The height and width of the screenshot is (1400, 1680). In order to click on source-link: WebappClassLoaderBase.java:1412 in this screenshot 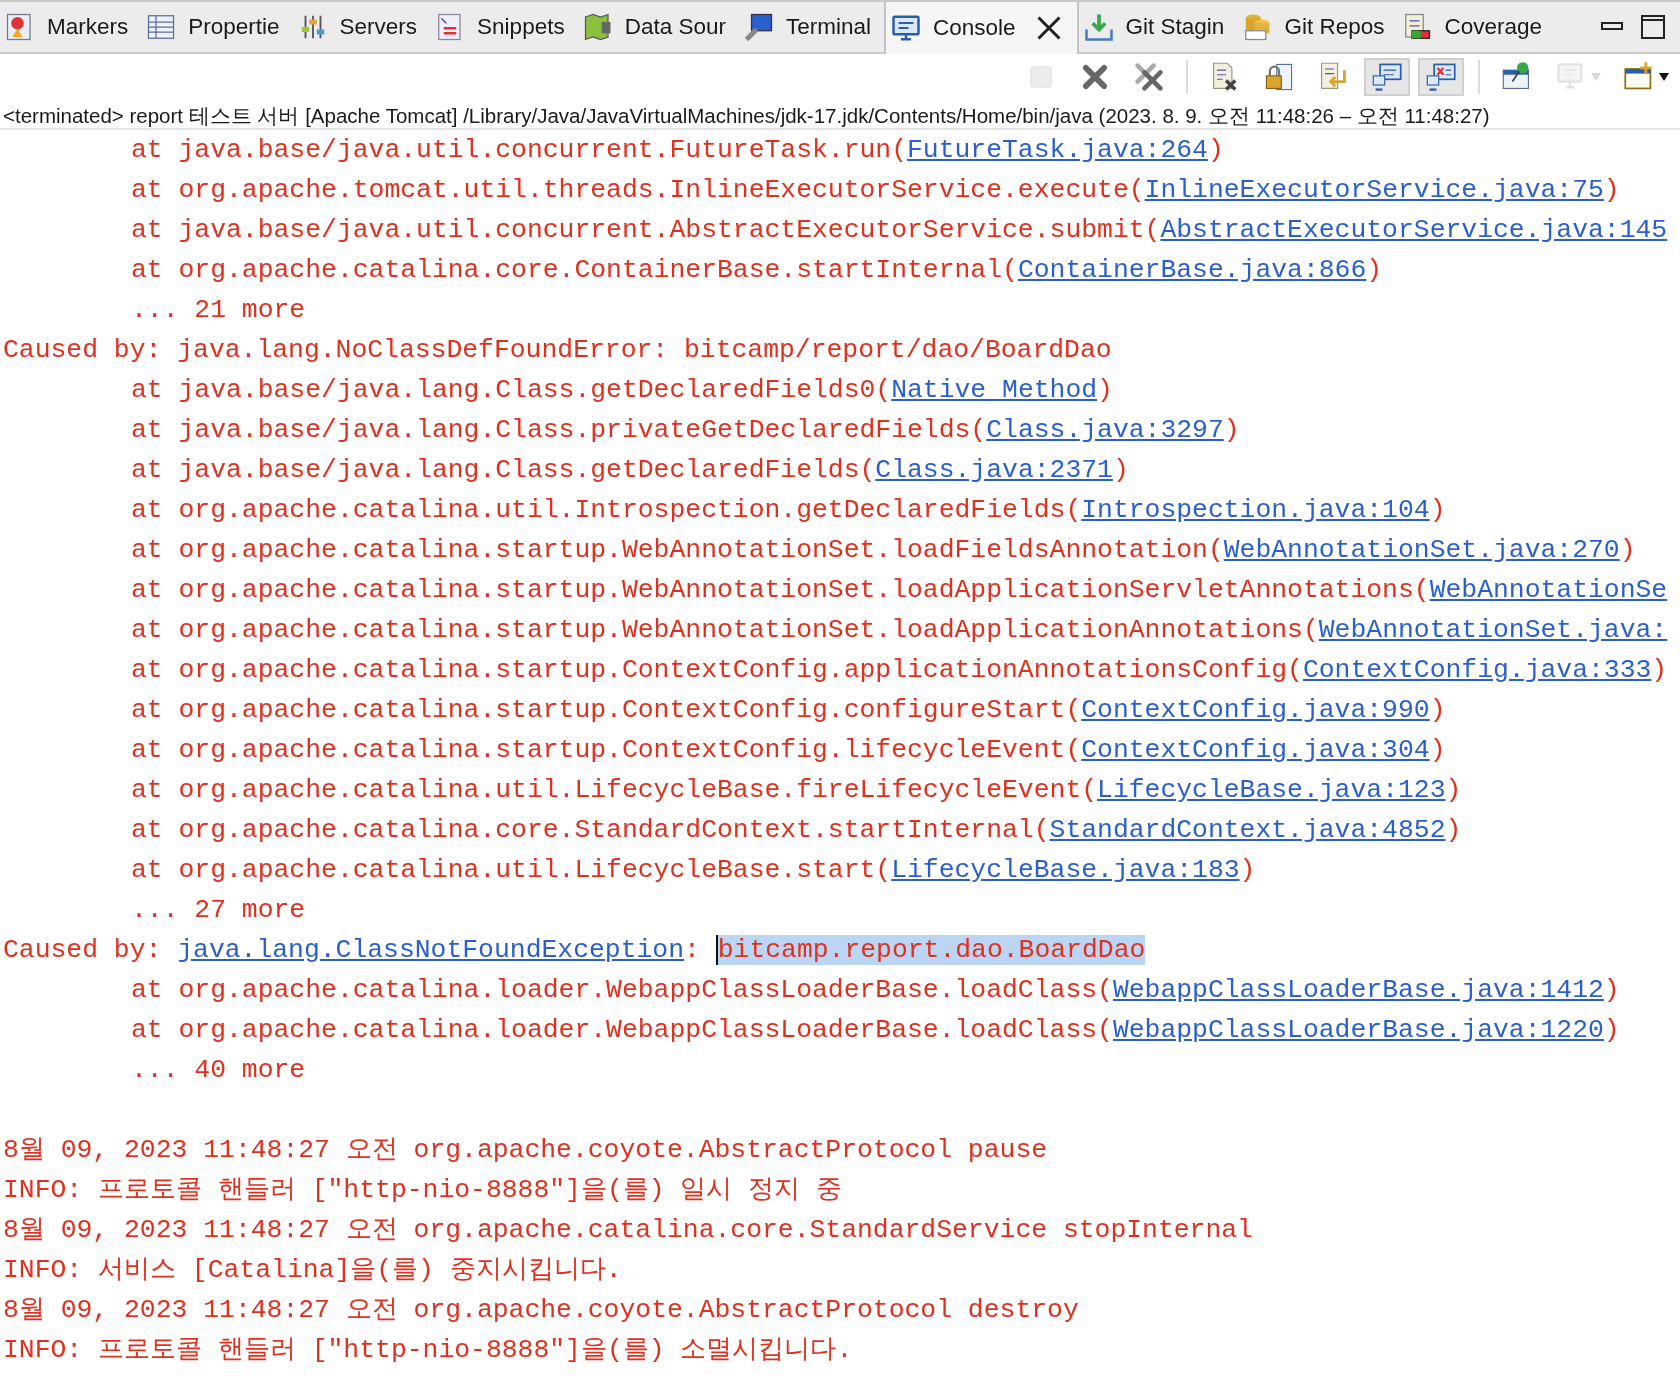, I will do `click(1358, 990)`.